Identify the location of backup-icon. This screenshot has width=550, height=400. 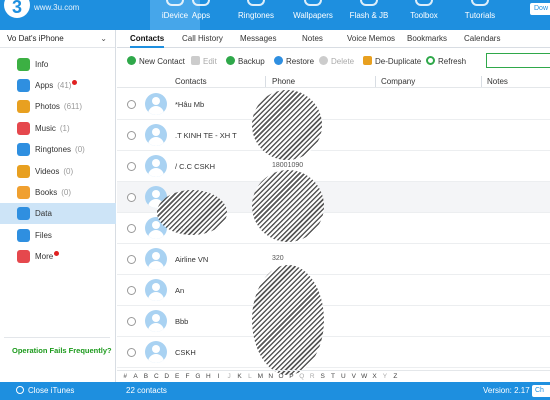
(230, 60).